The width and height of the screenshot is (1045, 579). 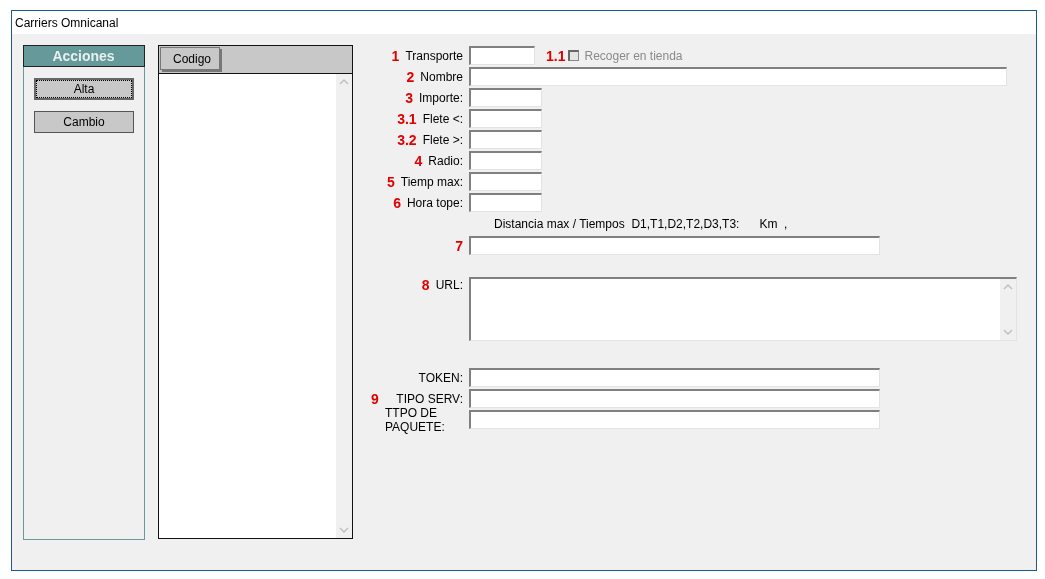 I want to click on field-label: Importe:, so click(x=441, y=97).